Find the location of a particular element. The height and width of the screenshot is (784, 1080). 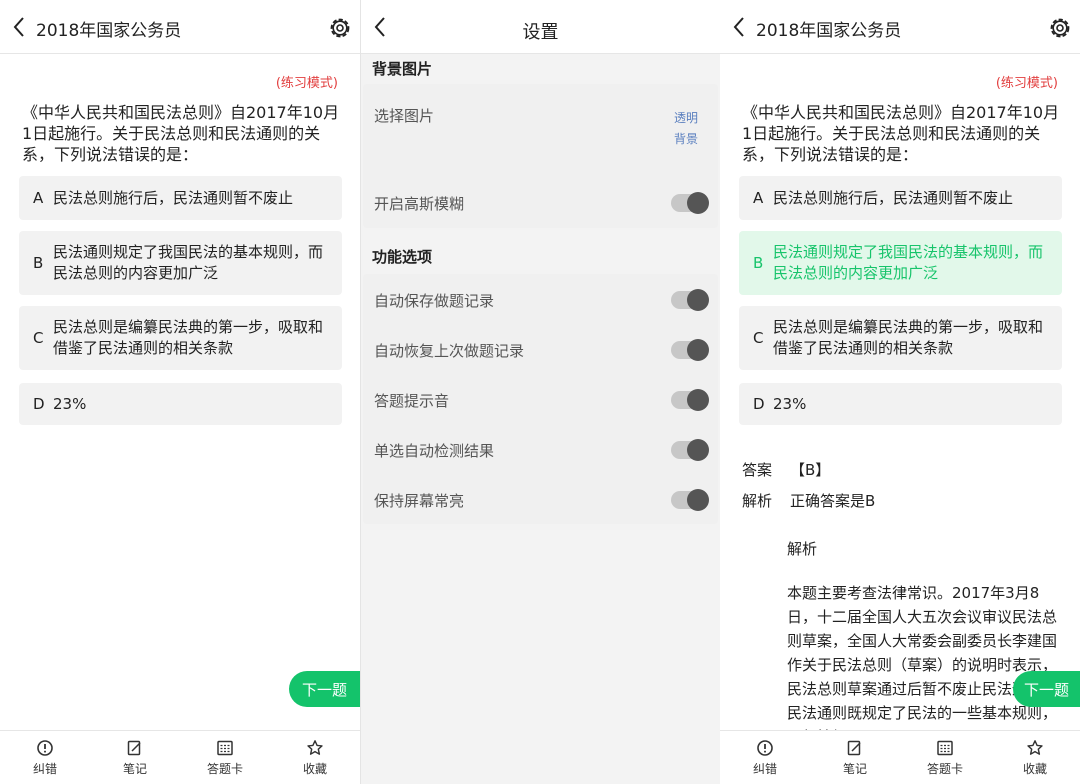

analysis-heading: 解析 is located at coordinates (802, 549).